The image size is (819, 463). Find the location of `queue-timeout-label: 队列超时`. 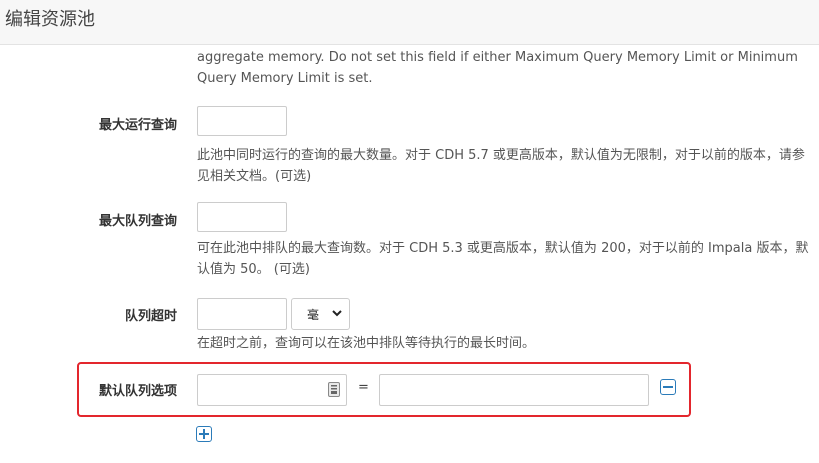

queue-timeout-label: 队列超时 is located at coordinates (150, 316).